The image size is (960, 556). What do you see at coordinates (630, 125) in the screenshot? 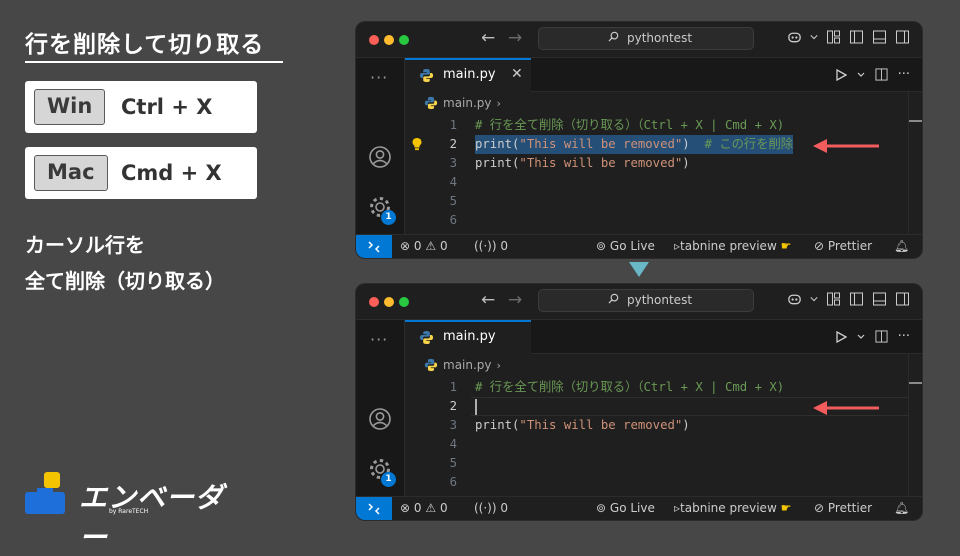
I see `code-comment: # 行を全て削除（切り取る）（Ctrl + X | Cmd + X)` at bounding box center [630, 125].